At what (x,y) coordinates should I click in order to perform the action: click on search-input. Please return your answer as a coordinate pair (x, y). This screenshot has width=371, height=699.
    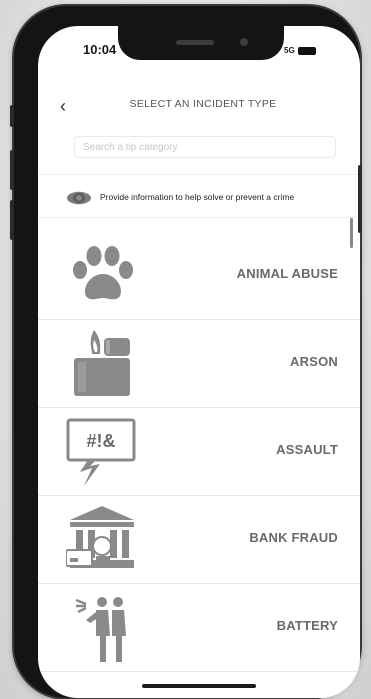
    Looking at the image, I should click on (205, 147).